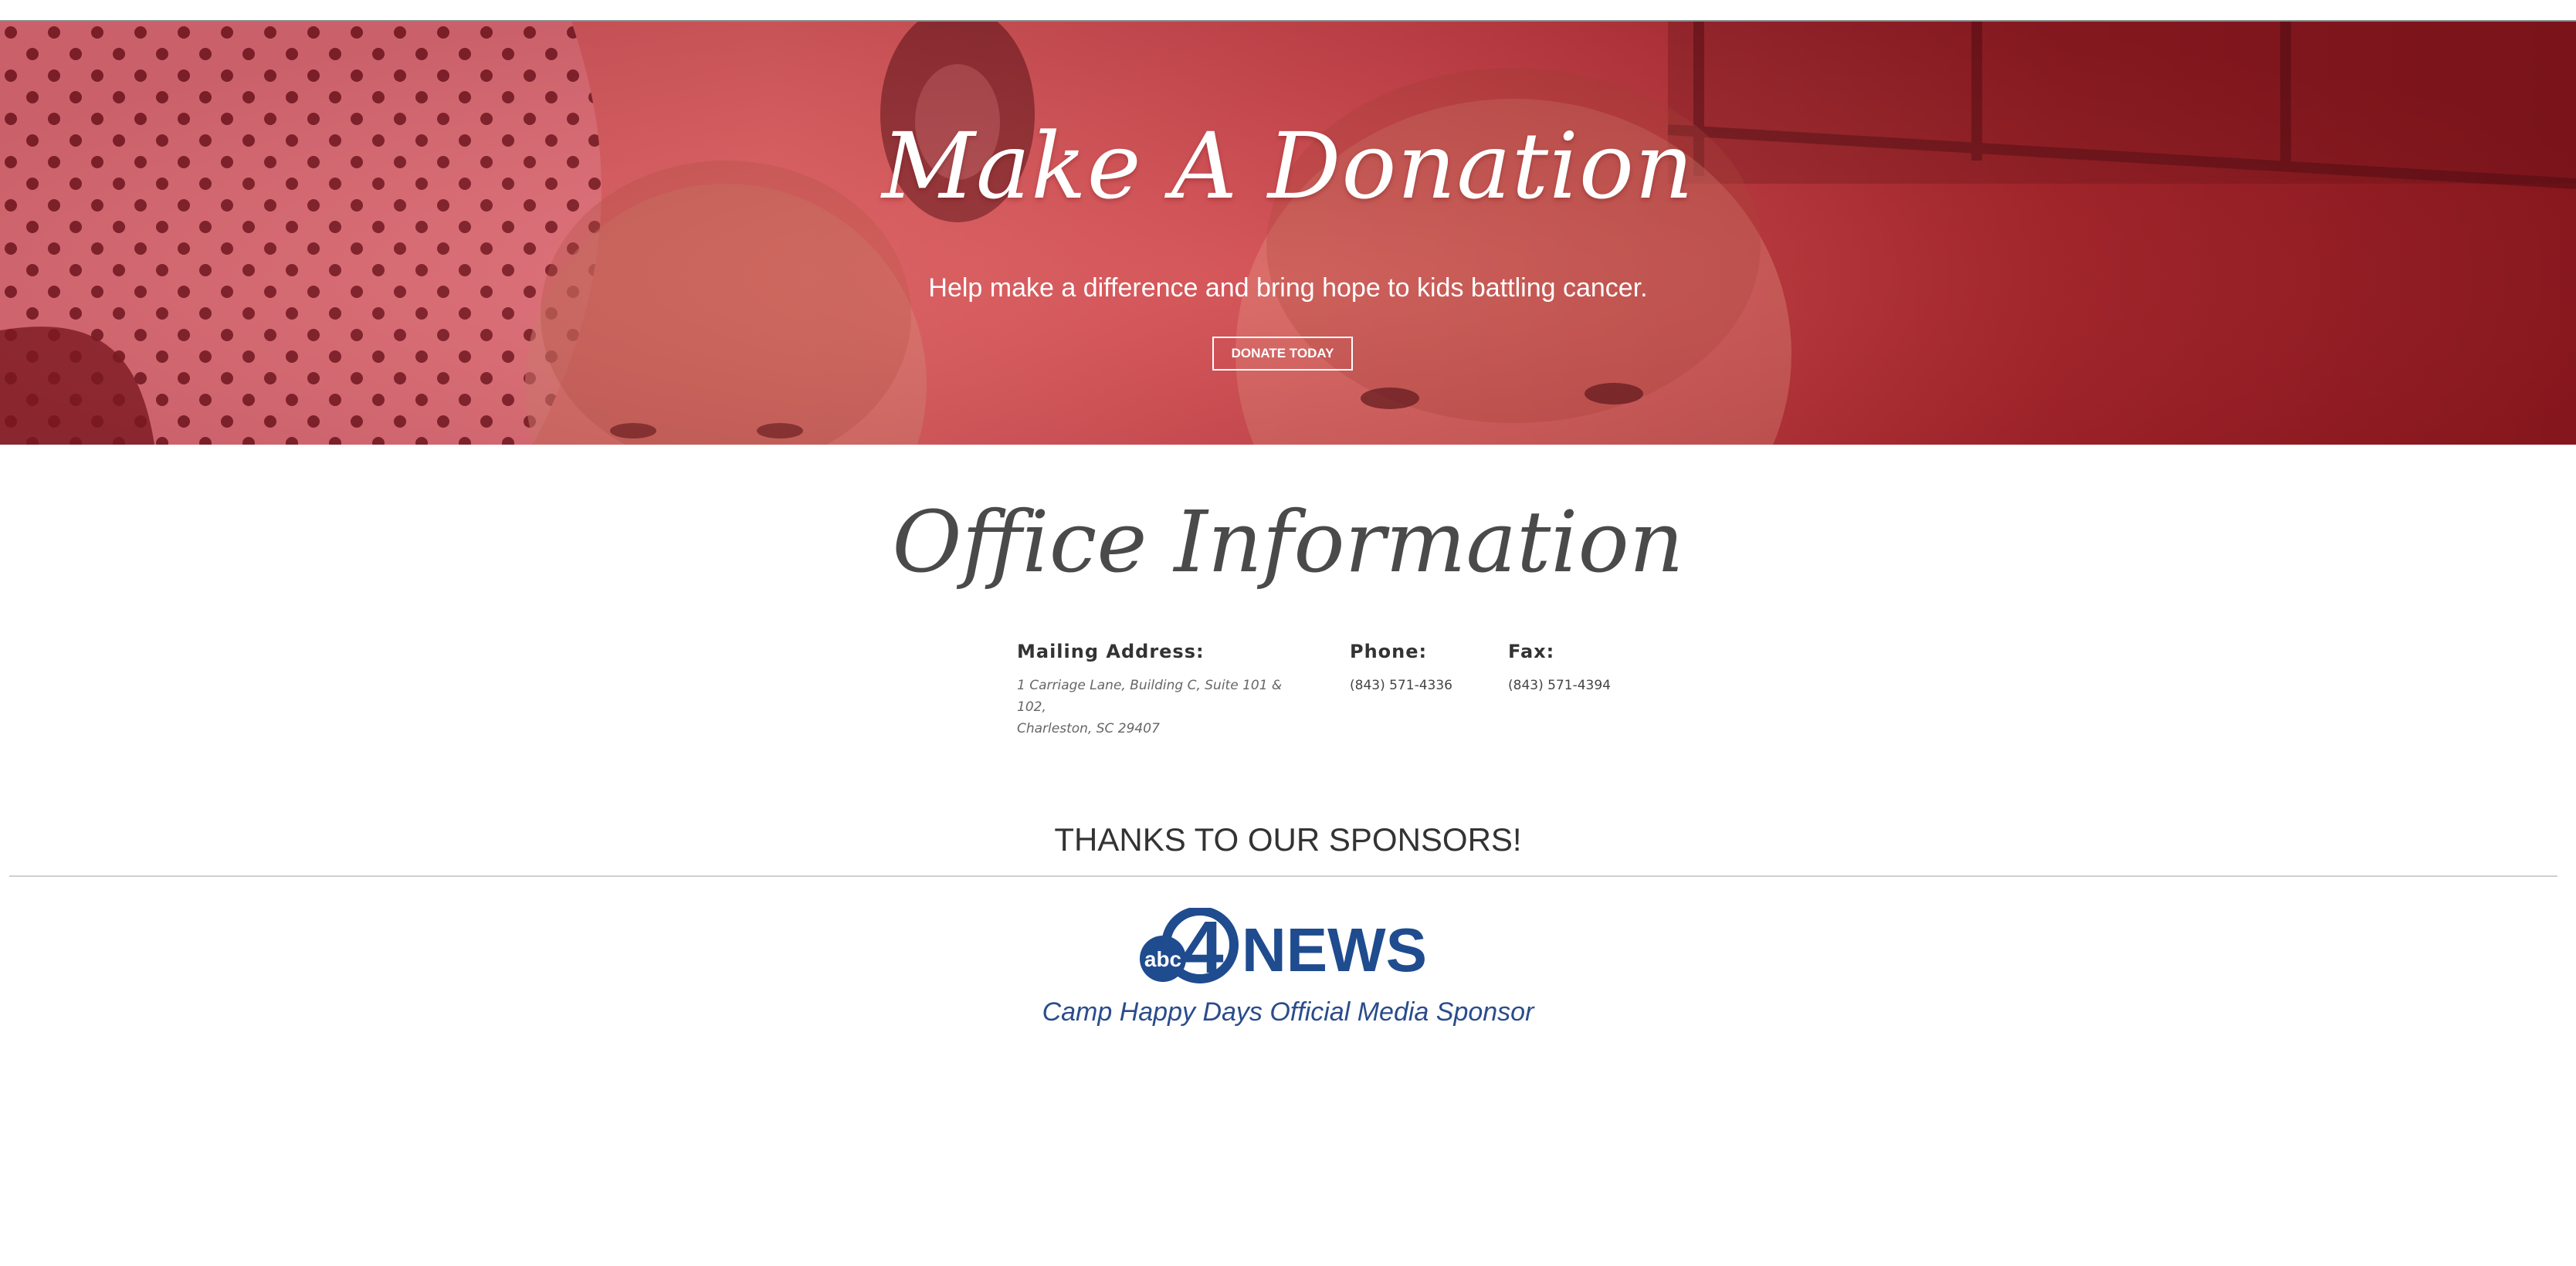 This screenshot has height=1266, width=2576. Describe the element at coordinates (1288, 542) in the screenshot. I see `office-information-title: Office Information` at that location.